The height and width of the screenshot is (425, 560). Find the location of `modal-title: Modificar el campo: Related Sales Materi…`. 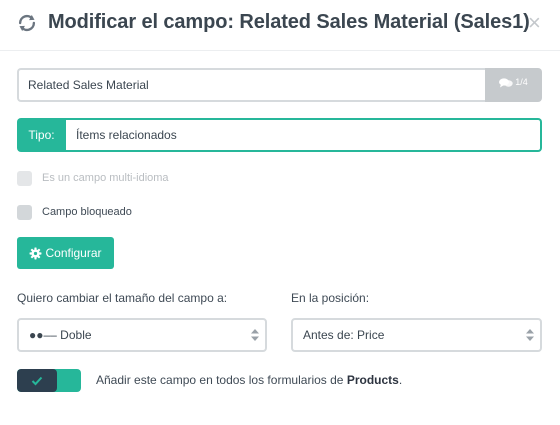

modal-title: Modificar el campo: Related Sales Materi… is located at coordinates (289, 22).